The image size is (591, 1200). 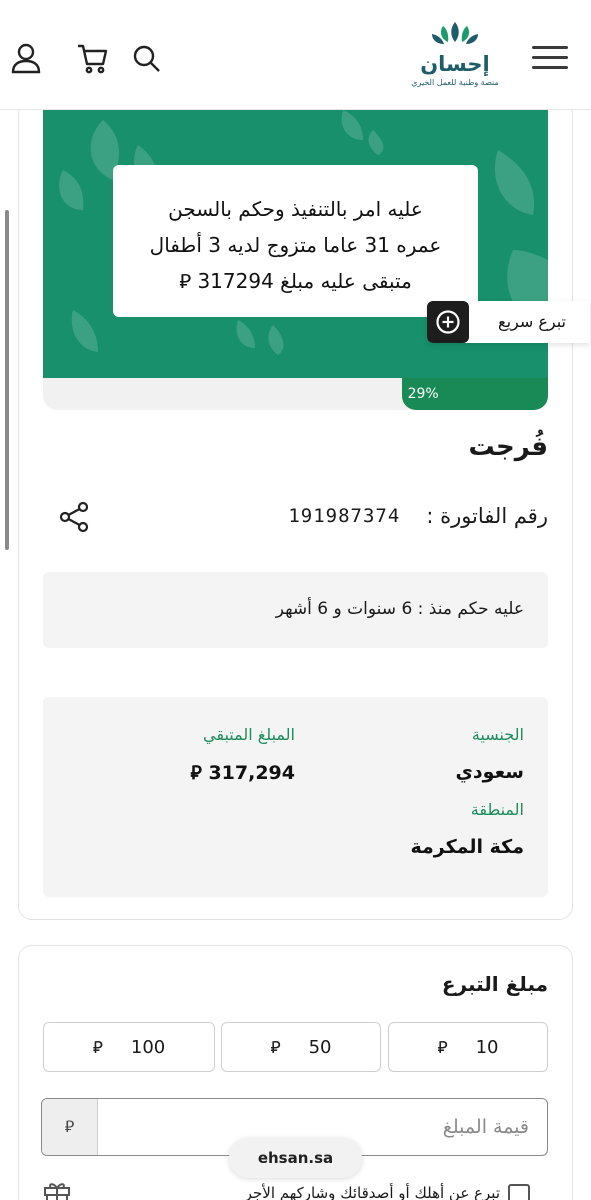 What do you see at coordinates (146, 58) in the screenshot?
I see `search-icon` at bounding box center [146, 58].